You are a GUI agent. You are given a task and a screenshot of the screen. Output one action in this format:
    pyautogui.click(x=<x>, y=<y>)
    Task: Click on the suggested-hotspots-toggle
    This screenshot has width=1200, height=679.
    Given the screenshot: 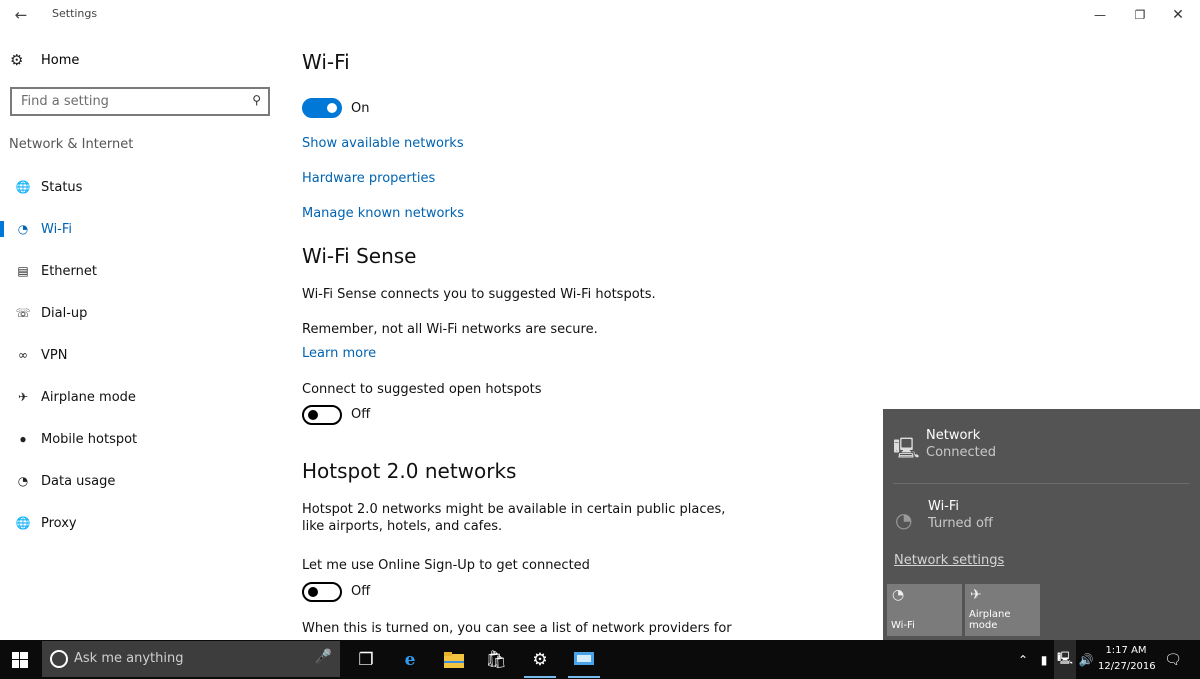 What is the action you would take?
    pyautogui.click(x=322, y=415)
    